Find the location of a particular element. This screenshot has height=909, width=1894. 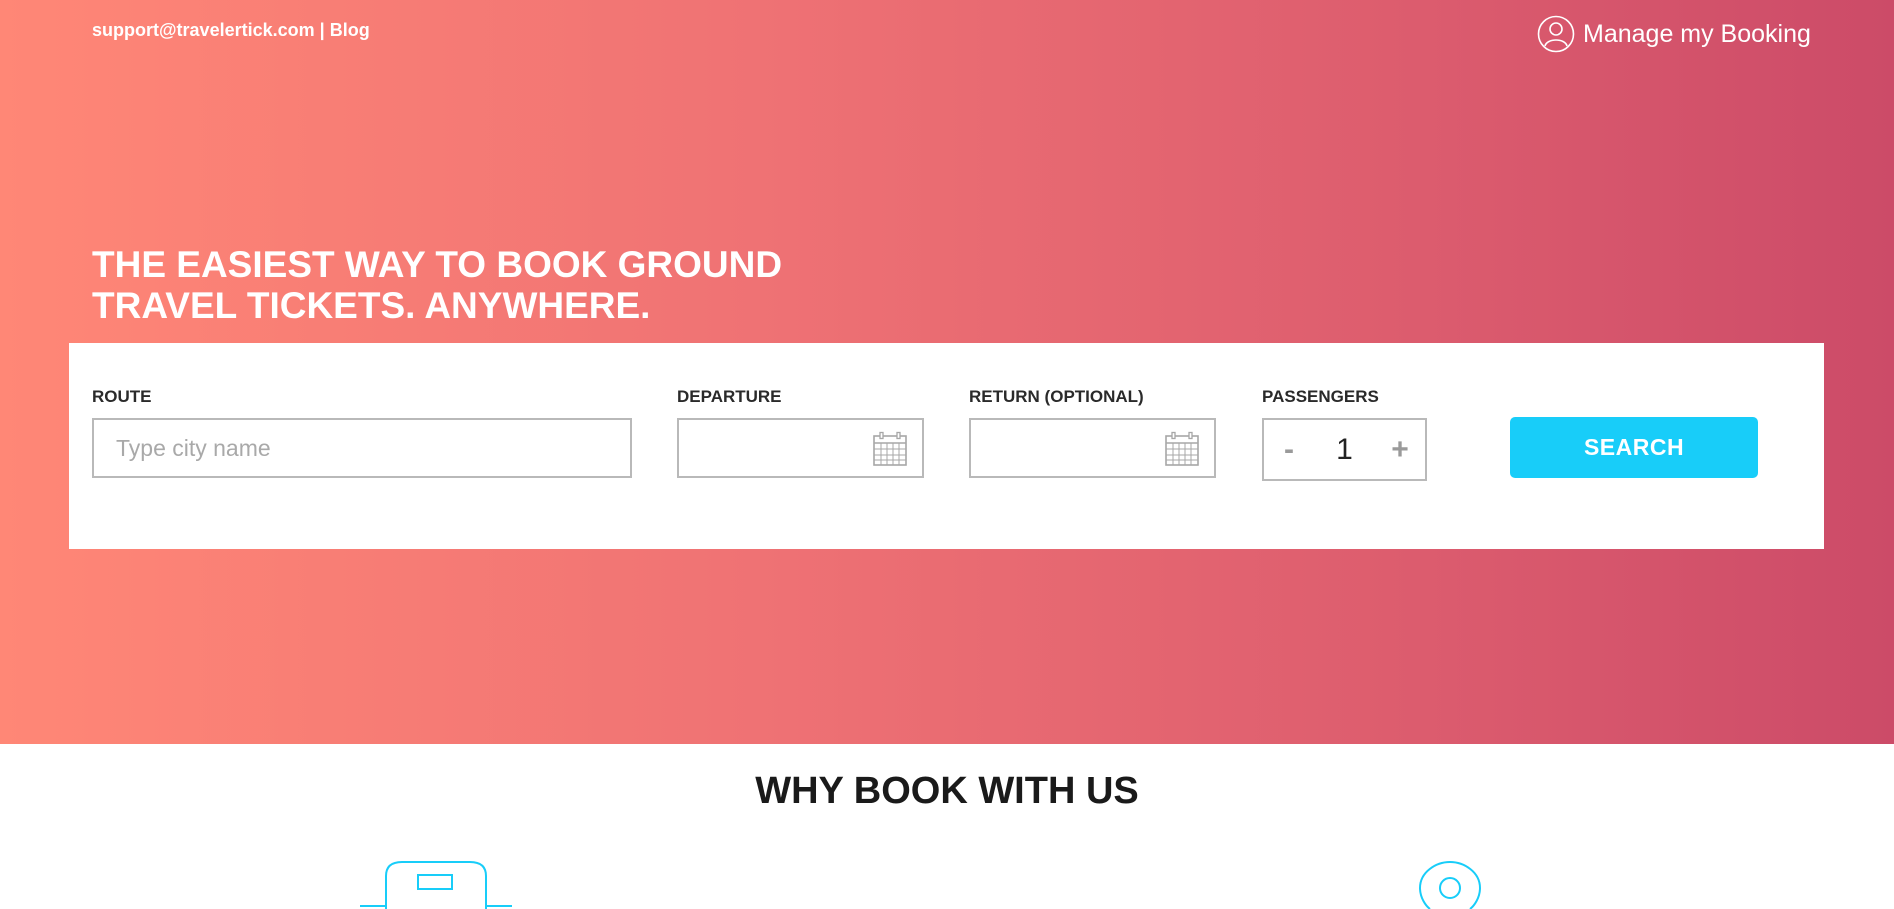

return-label: RETURN (OPTIONAL) is located at coordinates (1056, 396).